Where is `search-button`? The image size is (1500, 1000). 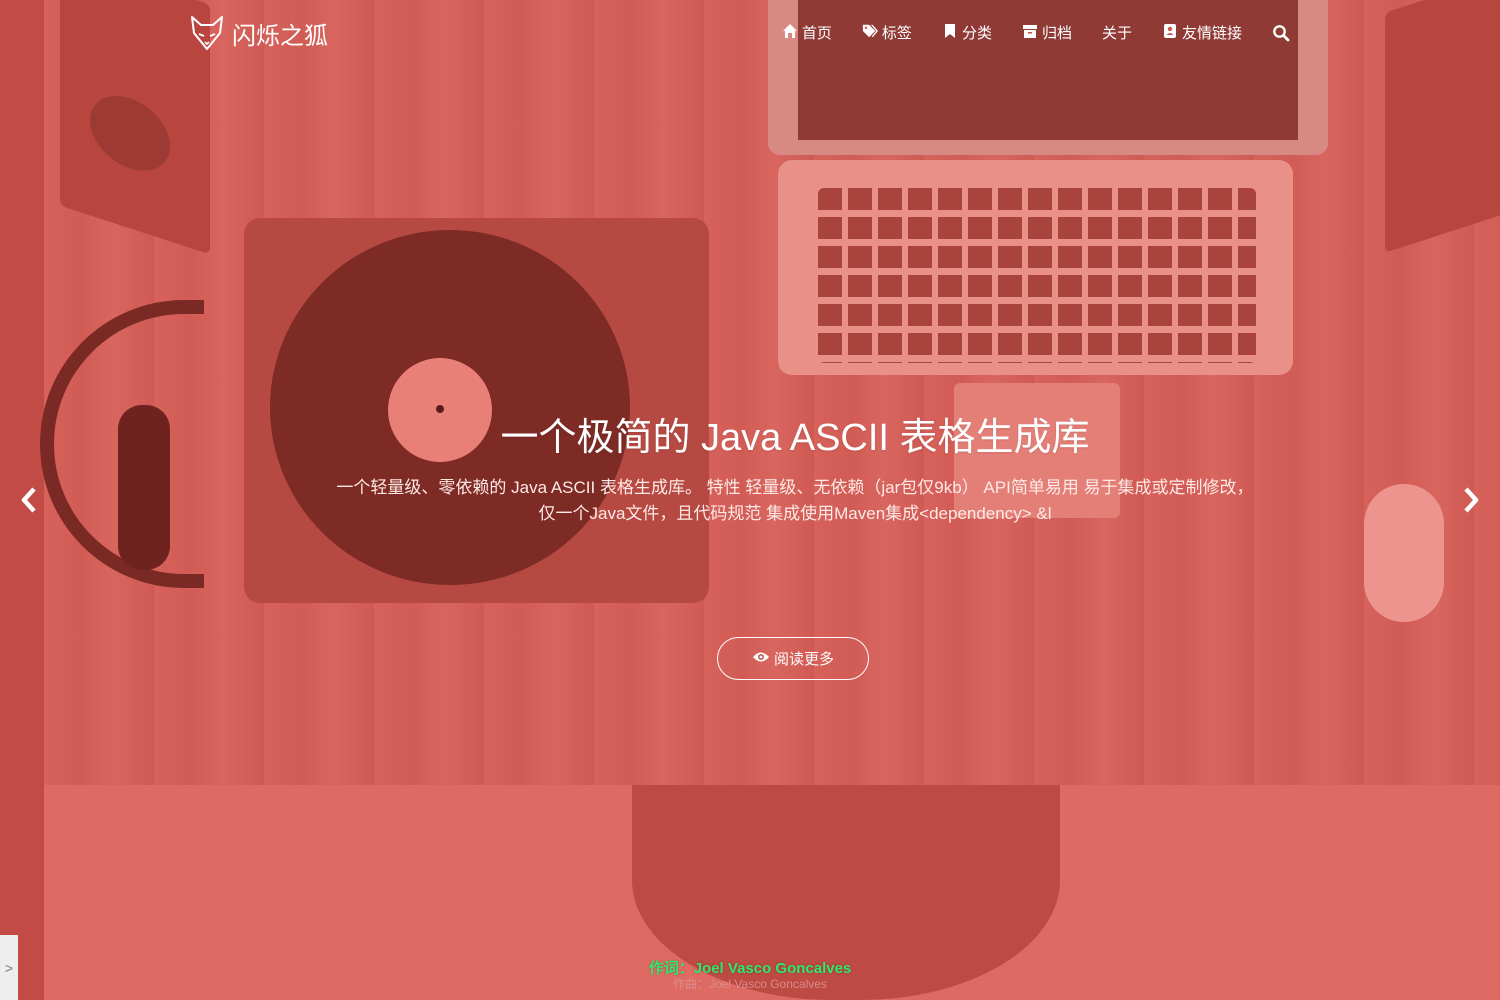
search-button is located at coordinates (1281, 33).